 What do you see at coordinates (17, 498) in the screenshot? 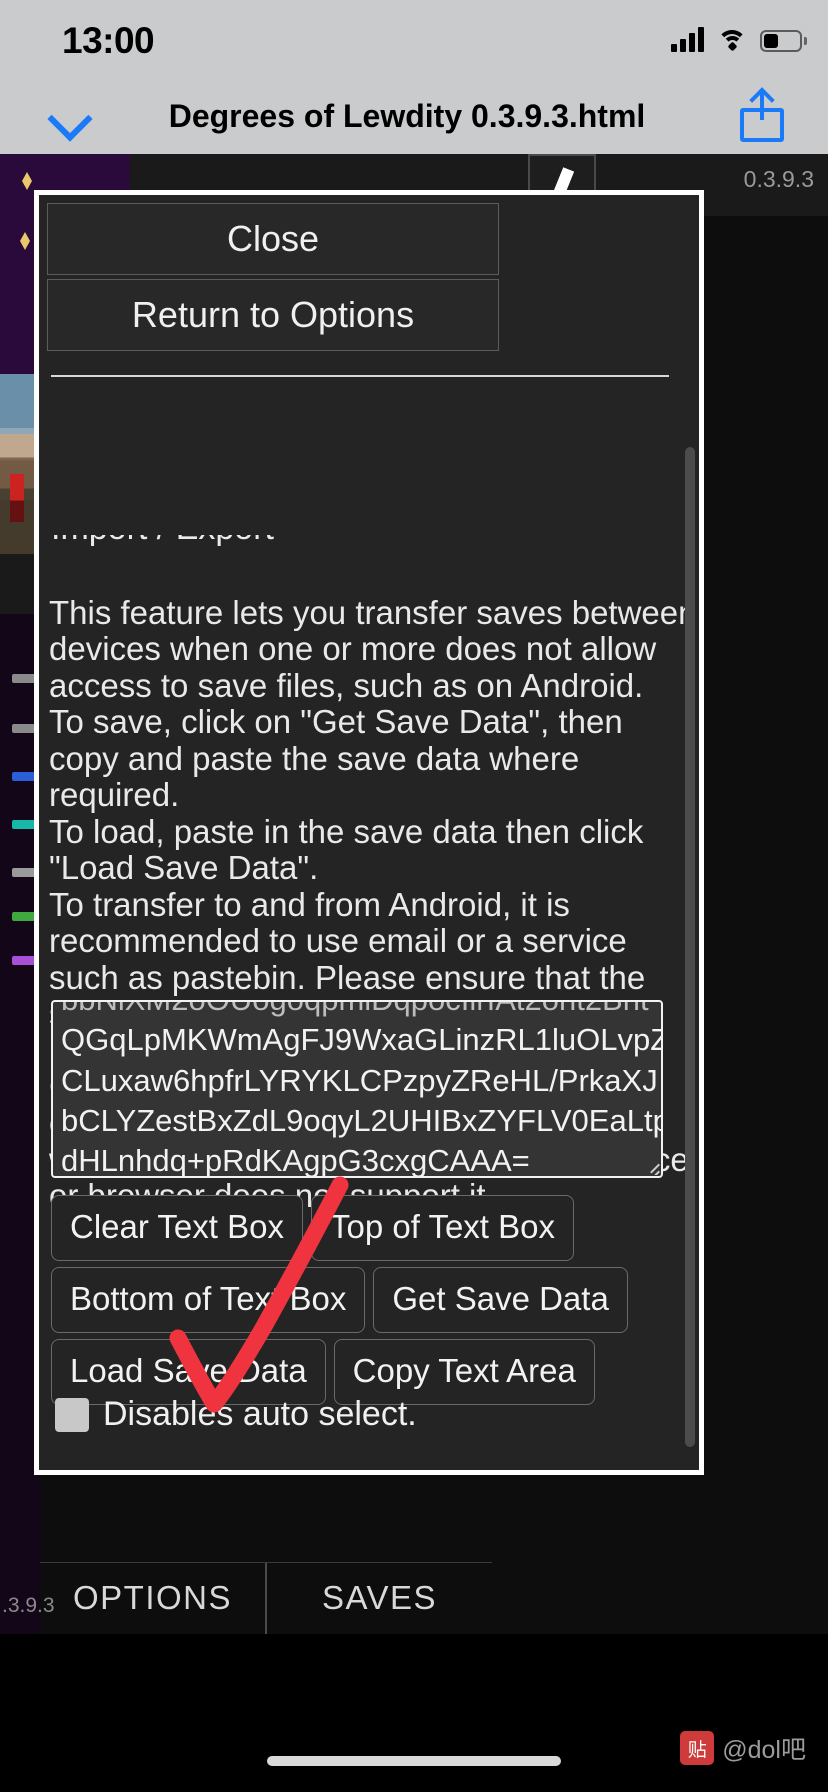
I see `game-art-figure` at bounding box center [17, 498].